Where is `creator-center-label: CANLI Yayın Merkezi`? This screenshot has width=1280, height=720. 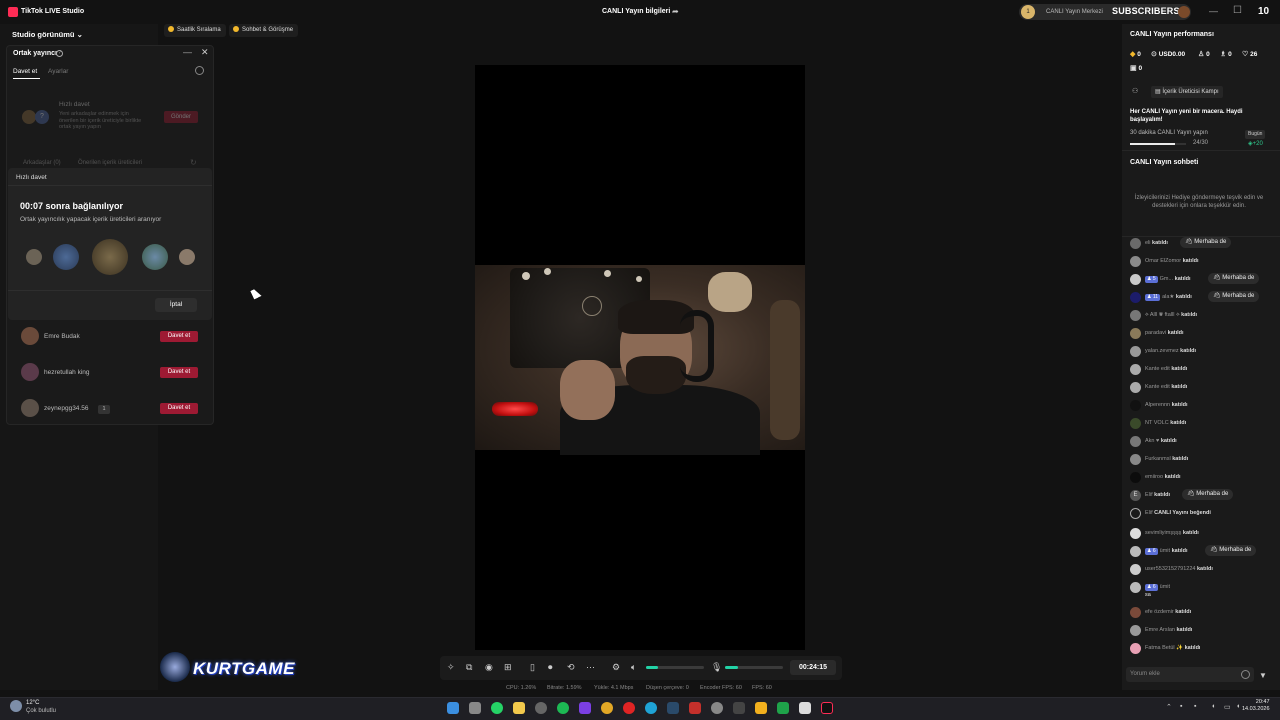 creator-center-label: CANLI Yayın Merkezi is located at coordinates (1074, 12).